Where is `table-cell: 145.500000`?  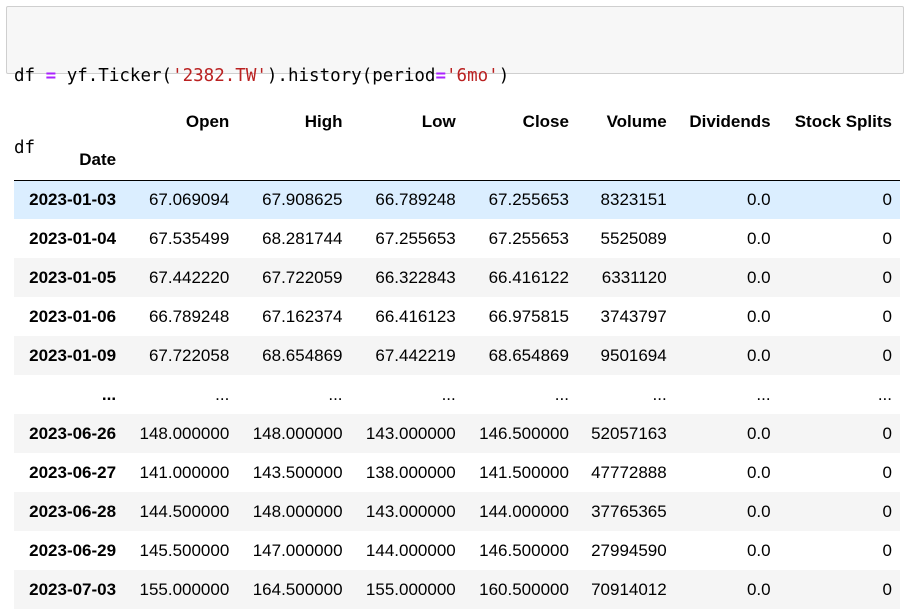 table-cell: 145.500000 is located at coordinates (184, 550).